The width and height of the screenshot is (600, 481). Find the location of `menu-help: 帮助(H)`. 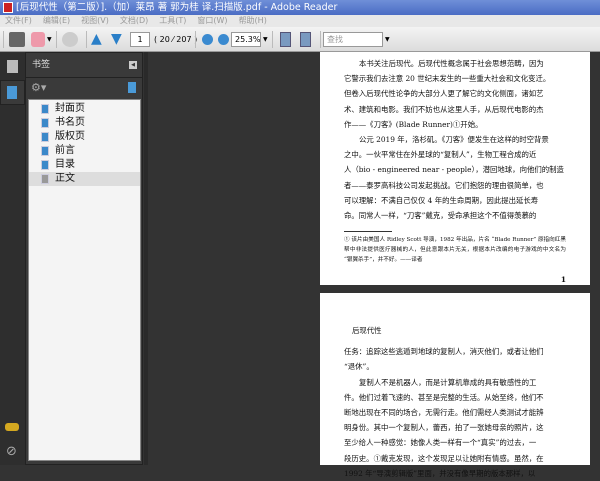

menu-help: 帮助(H) is located at coordinates (253, 20).